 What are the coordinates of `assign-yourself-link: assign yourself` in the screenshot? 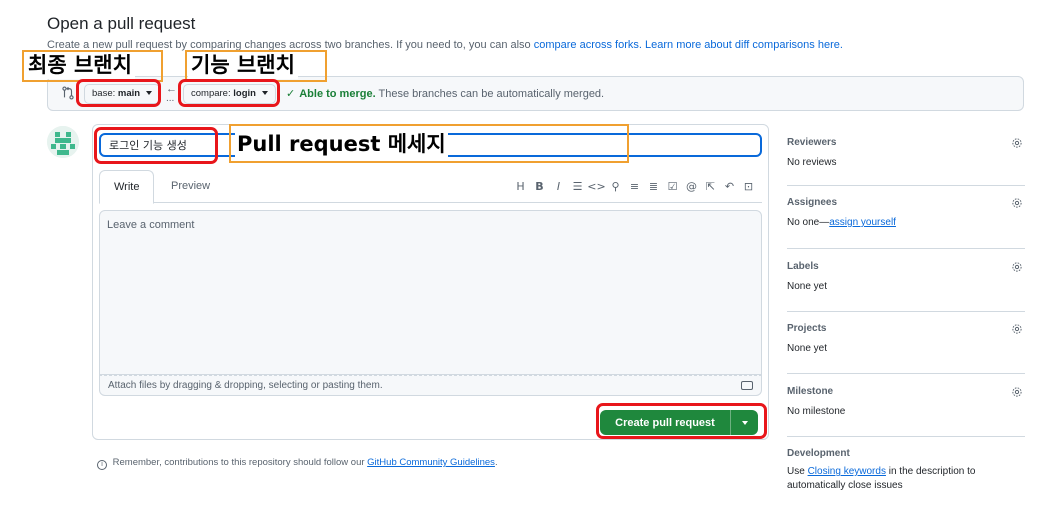 It's located at (862, 222).